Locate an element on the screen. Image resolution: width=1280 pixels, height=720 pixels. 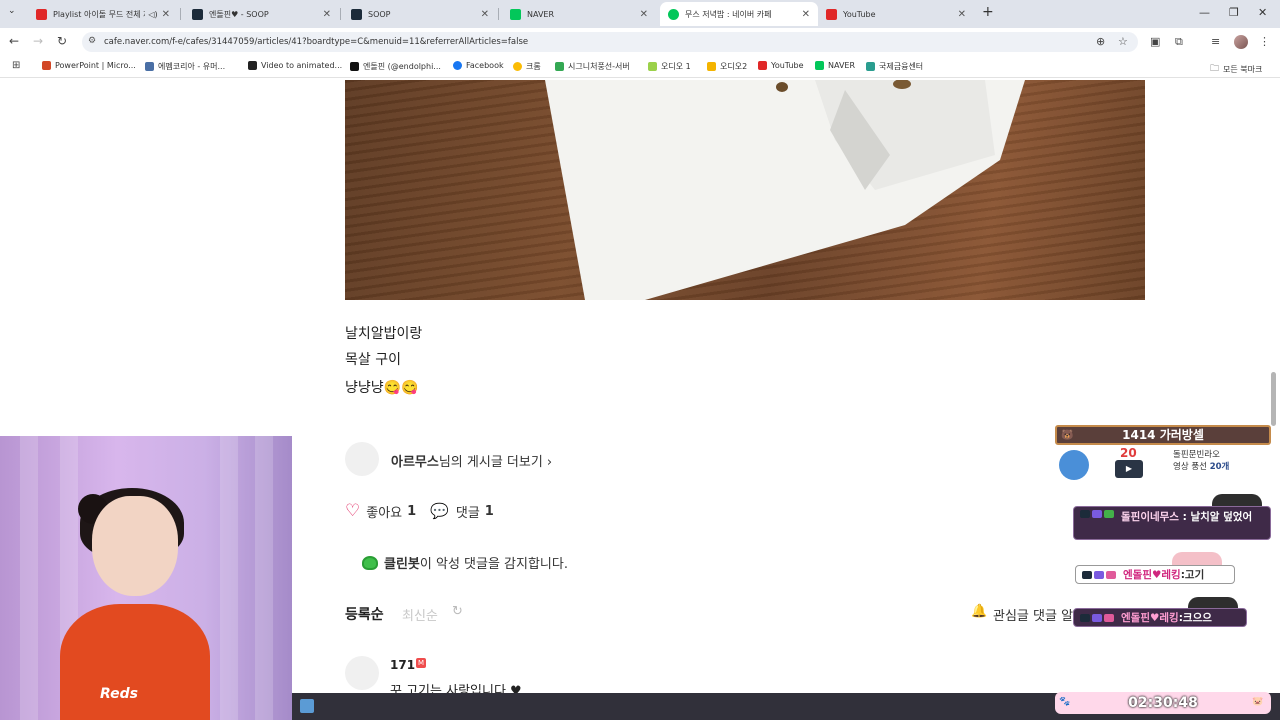
chat-username: 엔돌핀♥레킹 is located at coordinates (1152, 575).